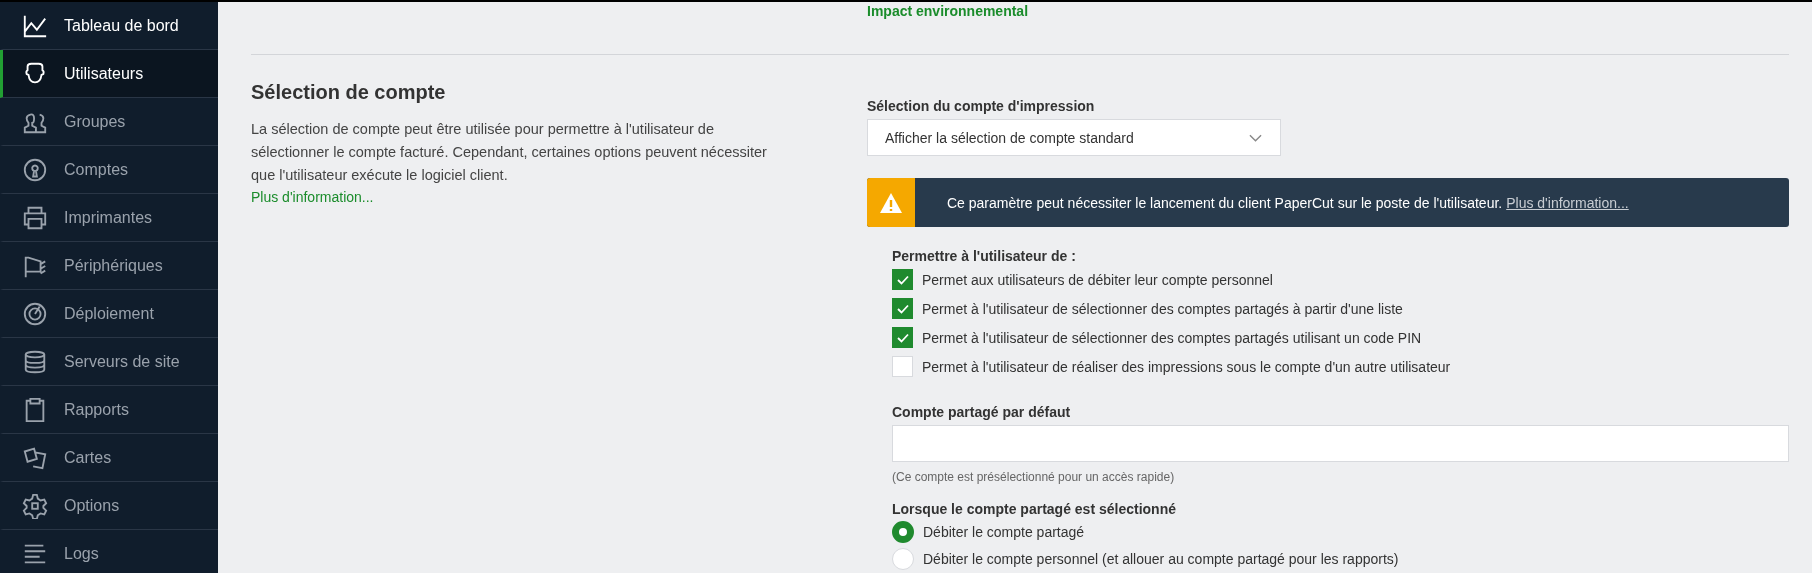 The width and height of the screenshot is (1812, 573). I want to click on group-label: Lorsque le compte partagé est sélectionné, so click(1034, 509).